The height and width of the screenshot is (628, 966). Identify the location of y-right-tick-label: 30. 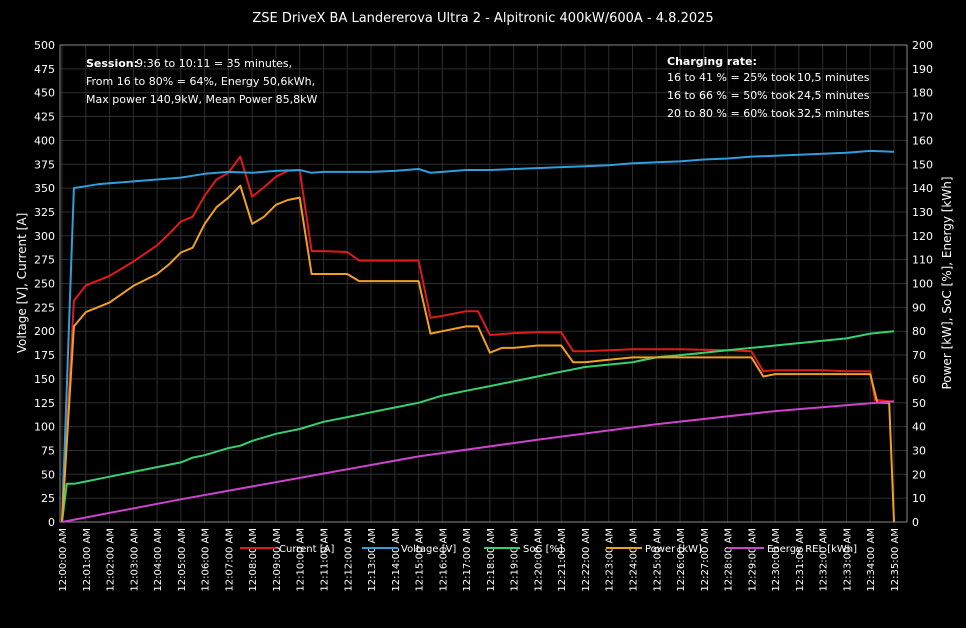
(919, 450).